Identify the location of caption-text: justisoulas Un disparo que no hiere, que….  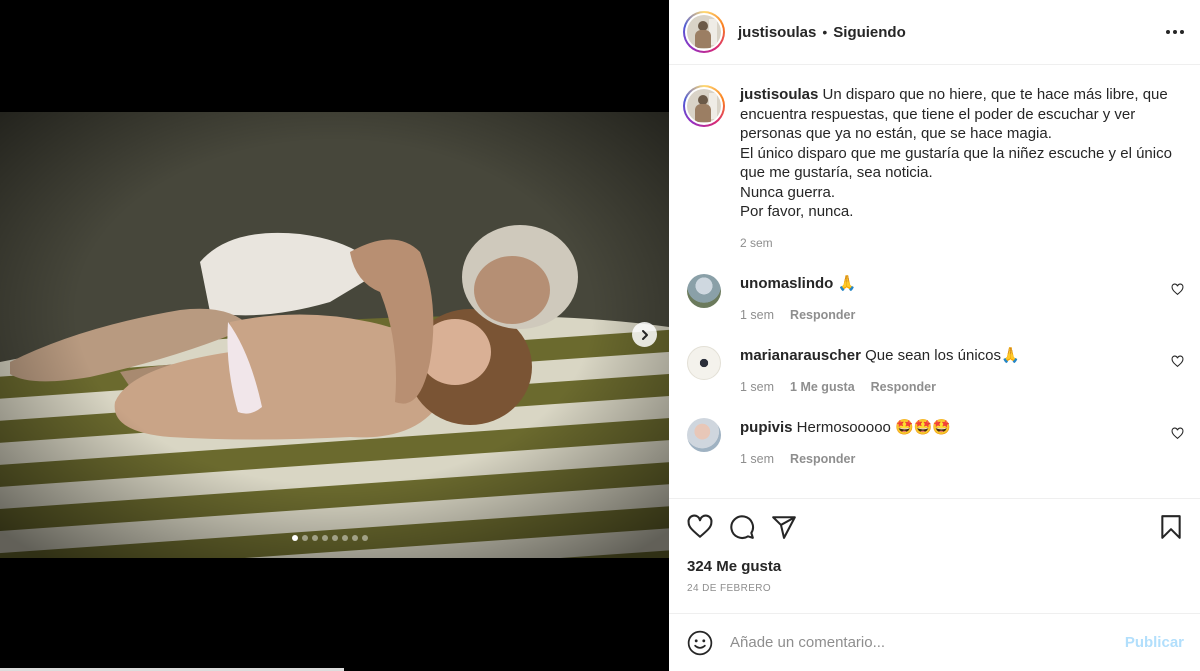
(960, 153).